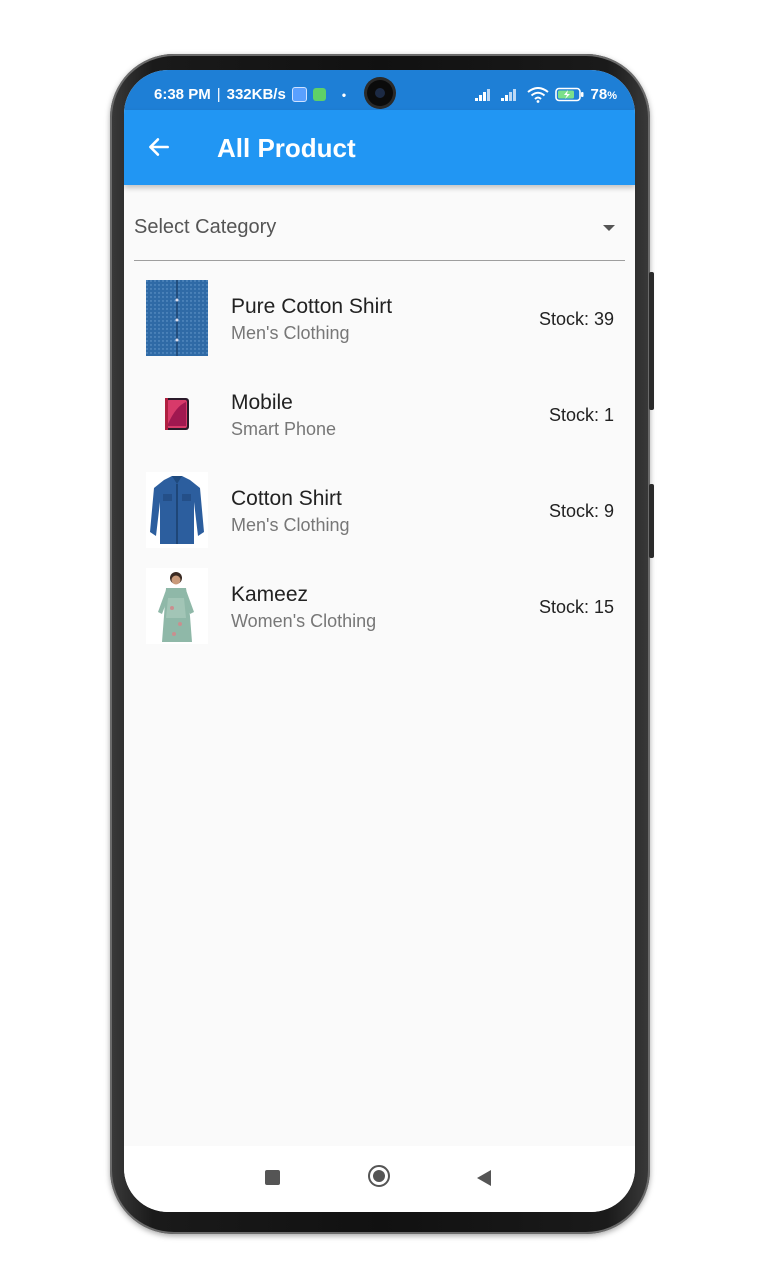 The image size is (759, 1280). Describe the element at coordinates (576, 607) in the screenshot. I see `product-stock: Stock: 15` at that location.